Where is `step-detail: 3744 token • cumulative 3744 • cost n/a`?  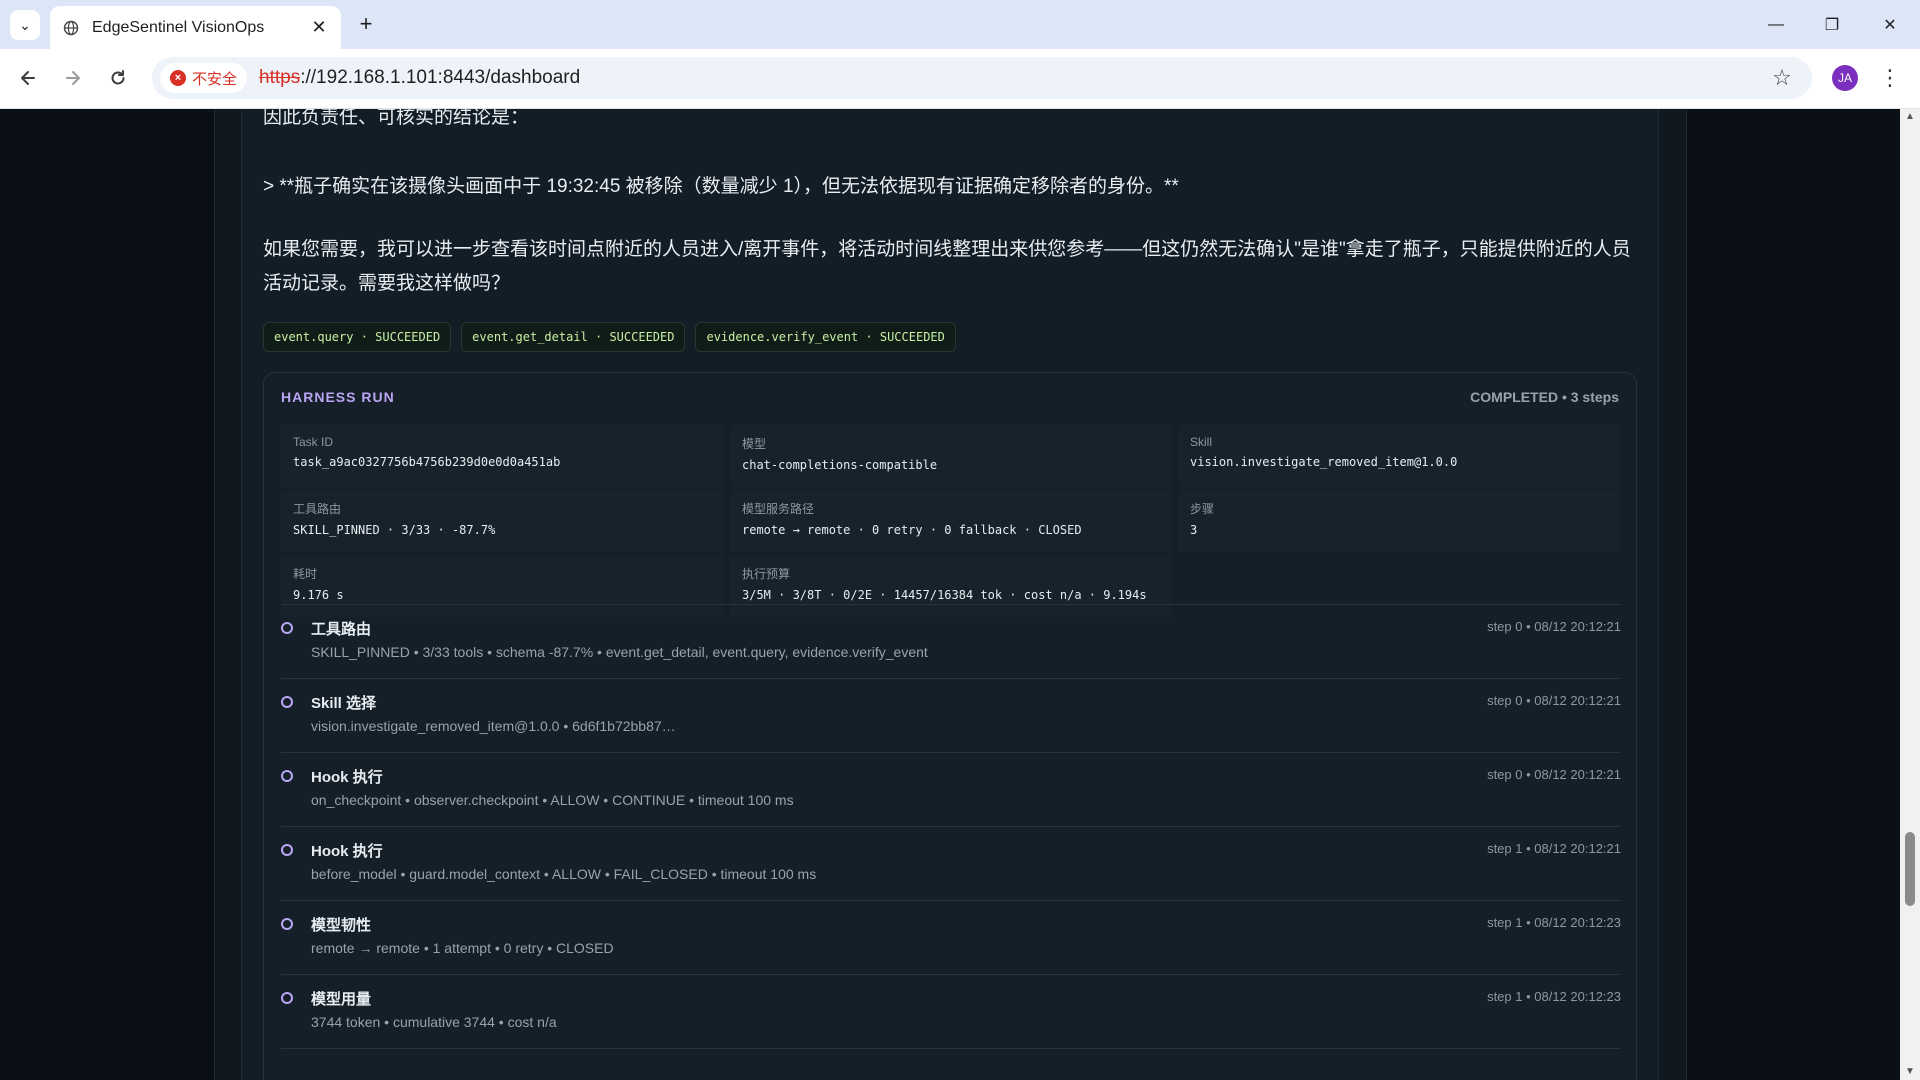
step-detail: 3744 token • cumulative 3744 • cost n/a is located at coordinates (434, 1022).